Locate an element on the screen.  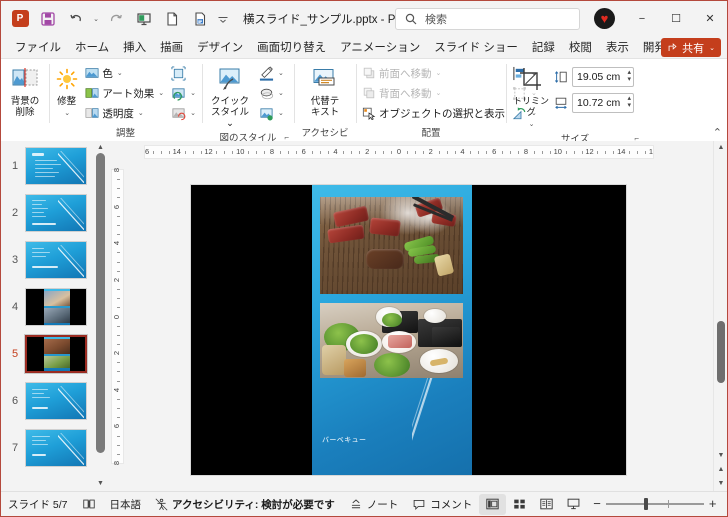
send-backward-label: 背面へ移動 is located at coordinates (405, 93).